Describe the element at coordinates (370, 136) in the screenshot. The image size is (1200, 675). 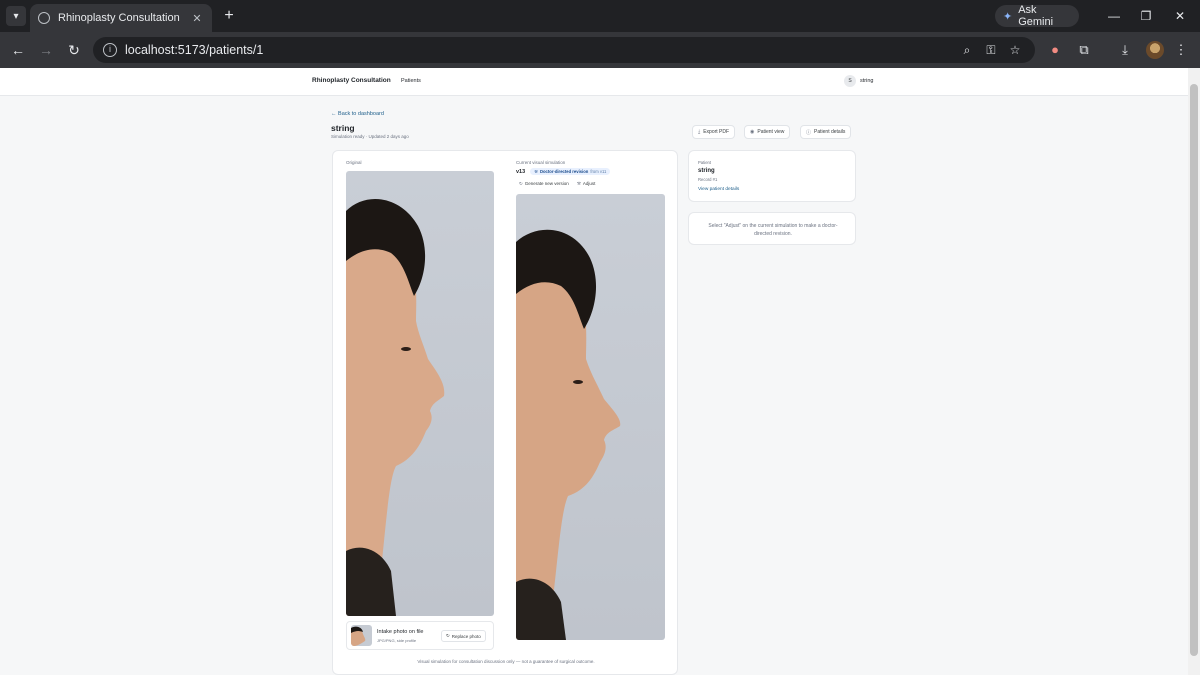
I see `page-subtitle: Simulation ready · Updated 2 days ago` at that location.